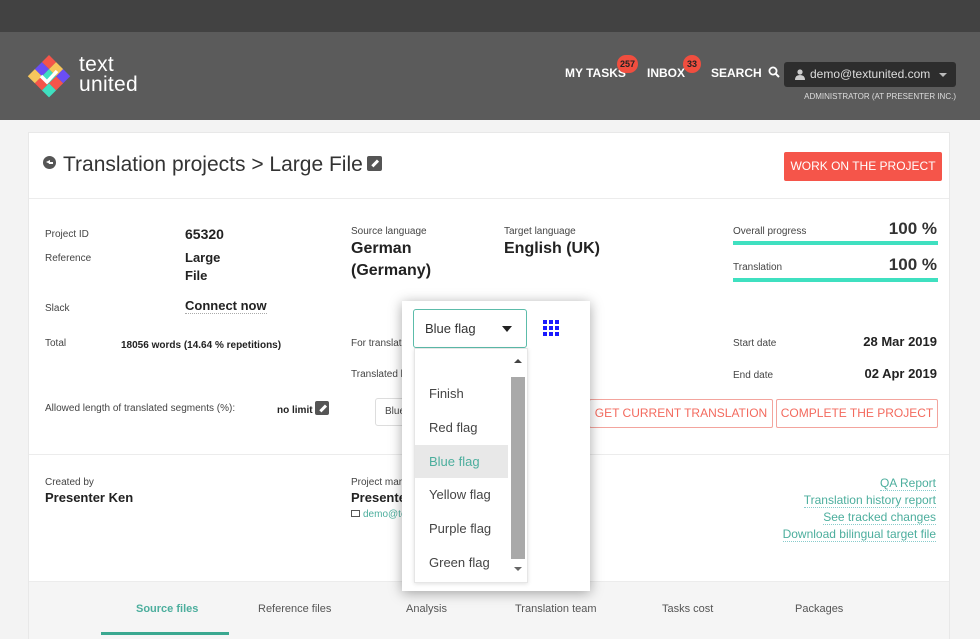  I want to click on total-value: 18056 words (14.64 % repetitions), so click(201, 345).